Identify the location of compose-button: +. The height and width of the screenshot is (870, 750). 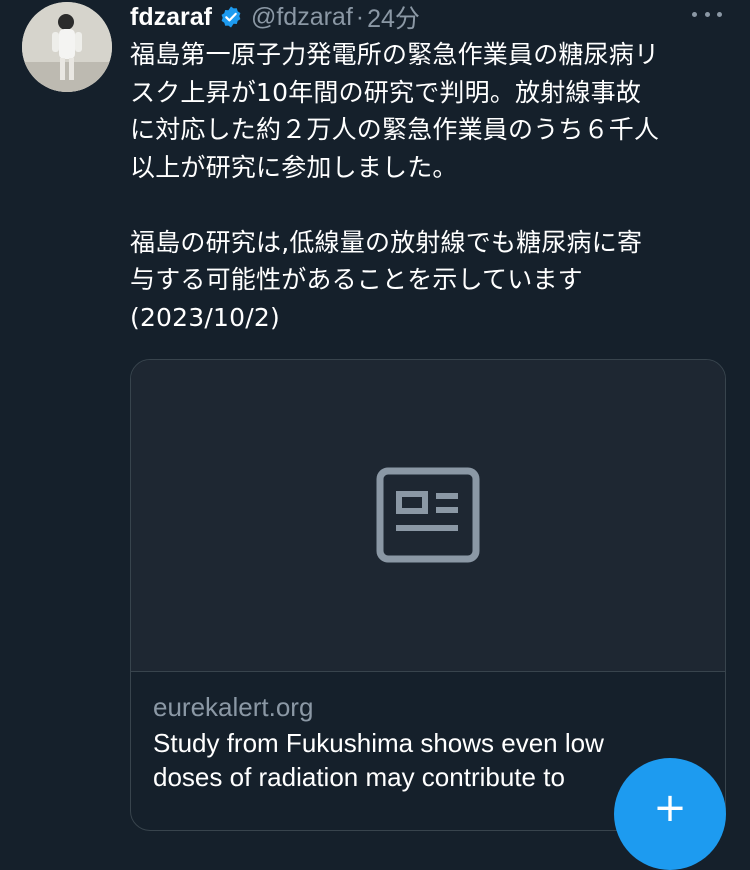
(670, 814).